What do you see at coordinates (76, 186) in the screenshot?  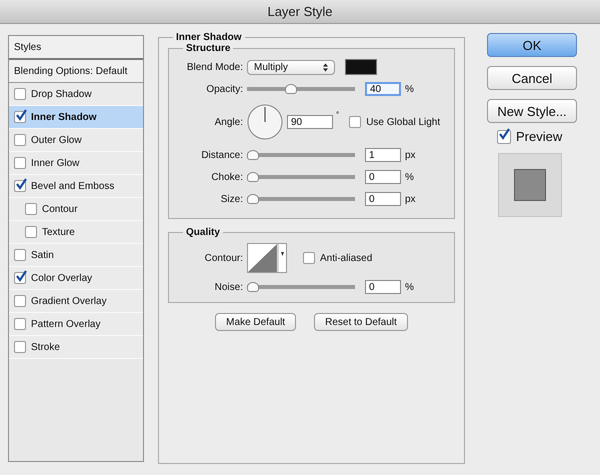 I see `effect-item: Bevel and Emboss` at bounding box center [76, 186].